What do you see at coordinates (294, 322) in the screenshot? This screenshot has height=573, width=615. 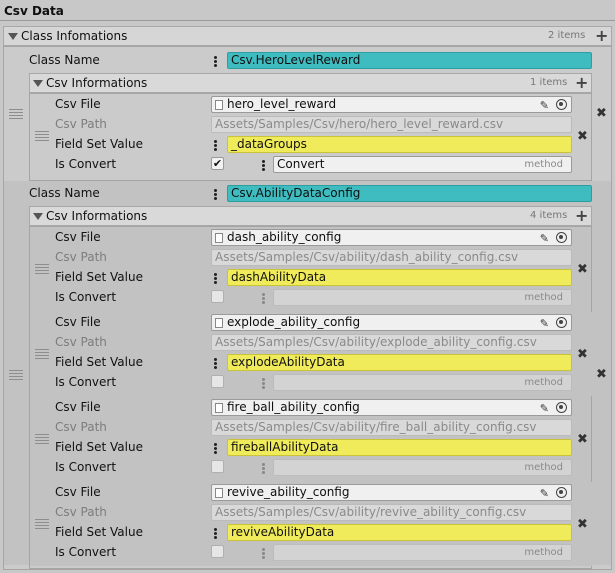 I see `csv-file-value: explode_ability_config` at bounding box center [294, 322].